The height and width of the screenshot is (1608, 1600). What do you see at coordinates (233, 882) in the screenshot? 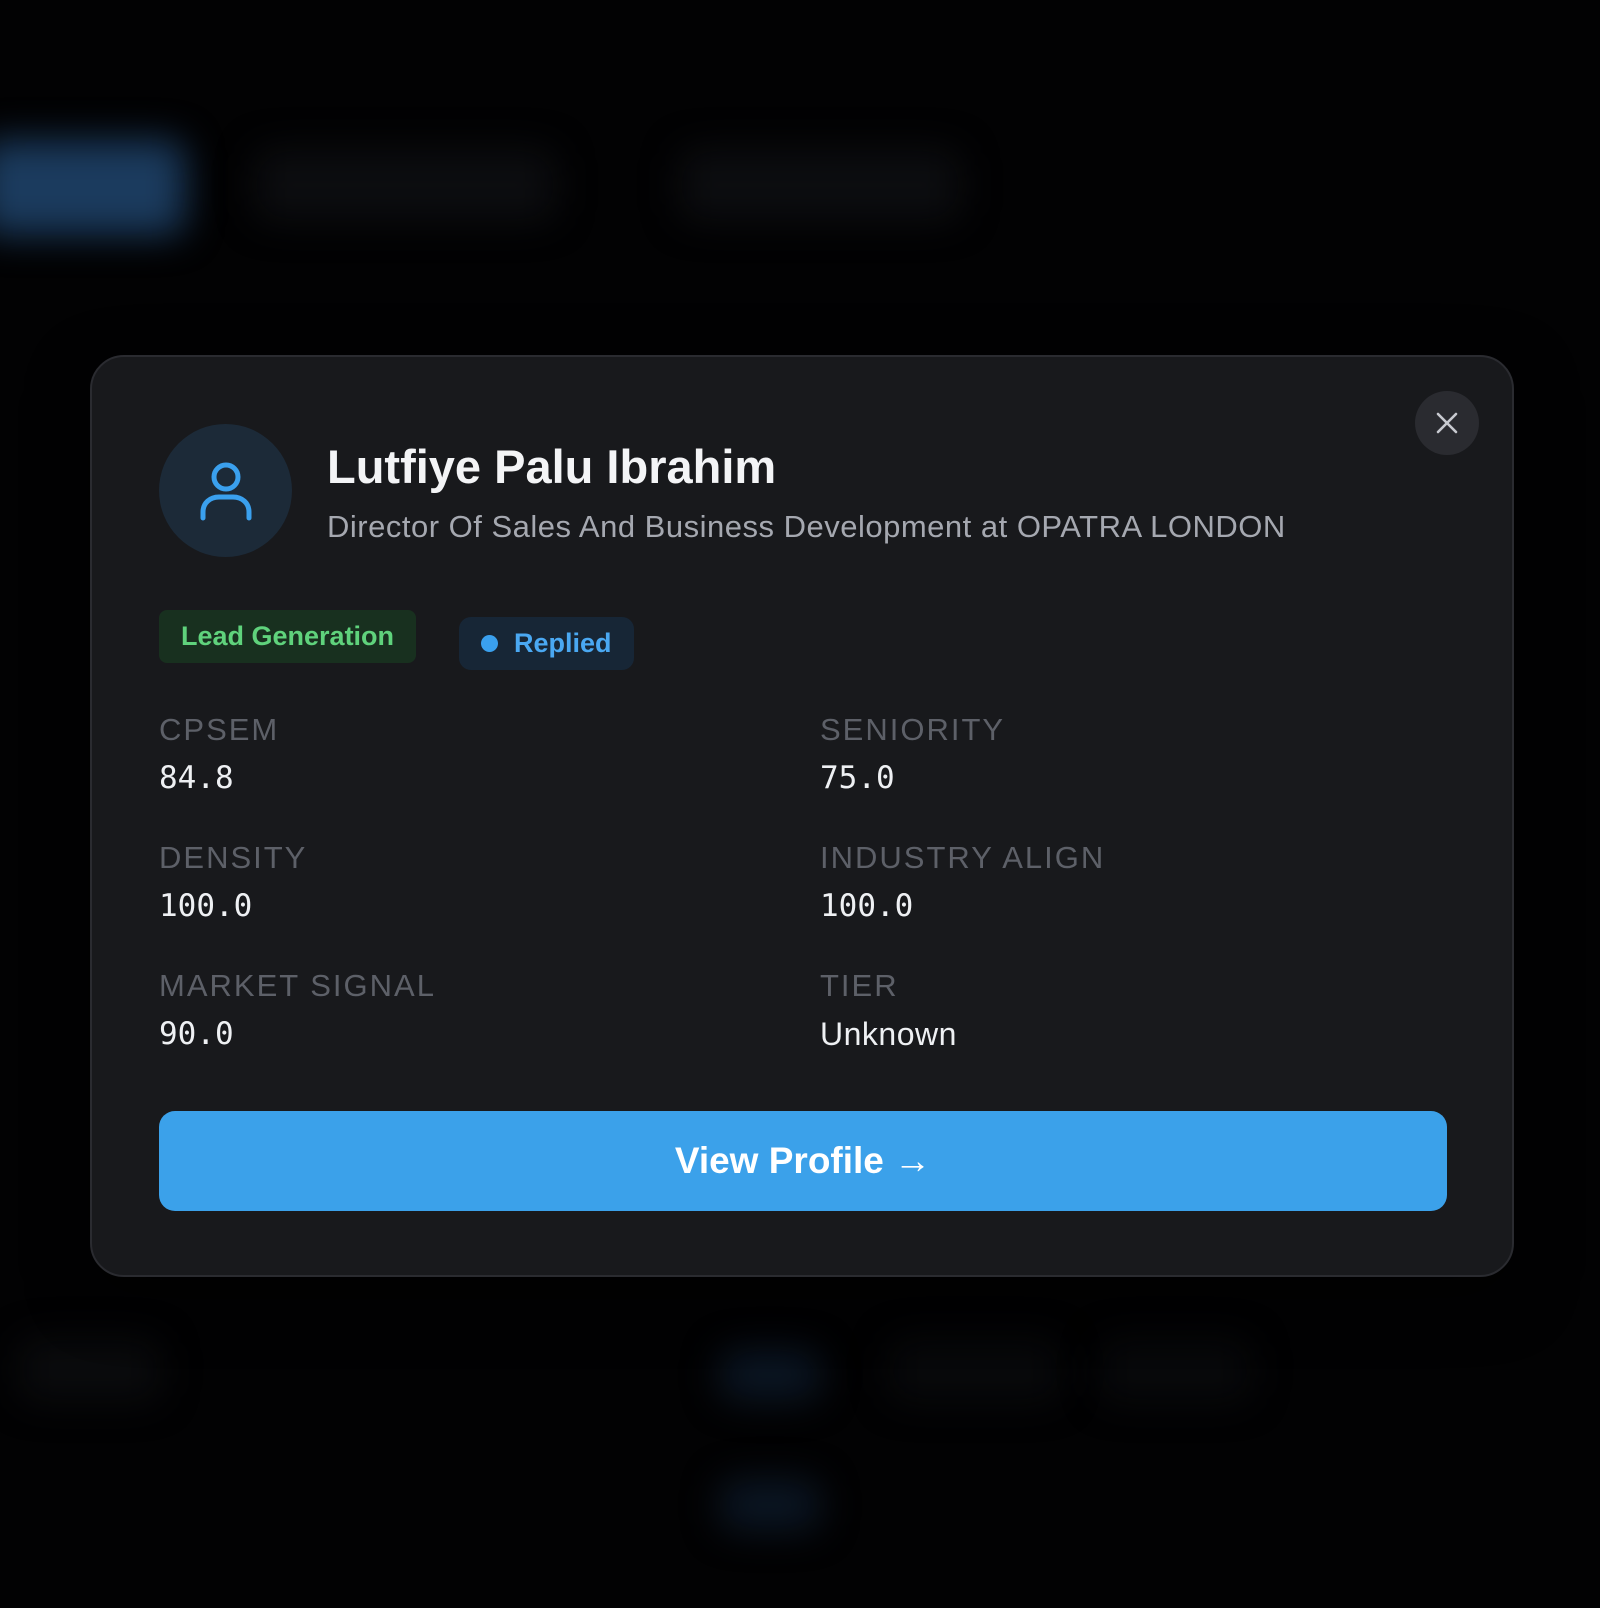
I see `metric-density: DENSITY 100.0` at bounding box center [233, 882].